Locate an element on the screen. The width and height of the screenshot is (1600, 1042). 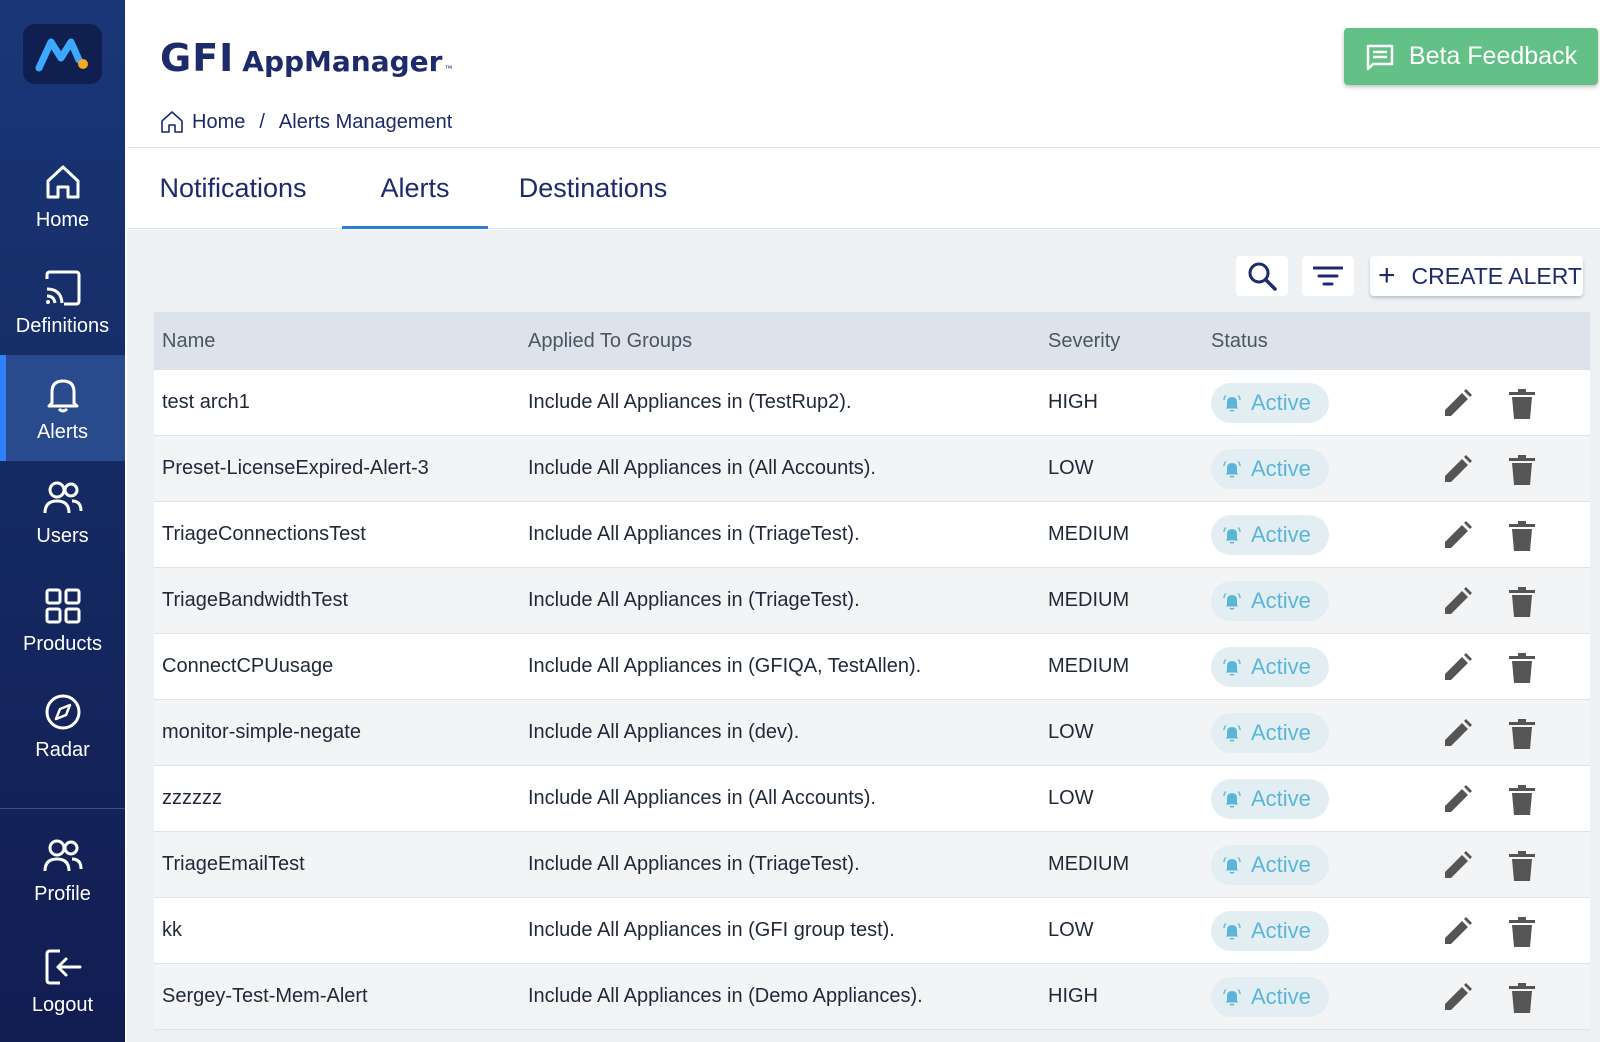
users-icon is located at coordinates (62, 497).